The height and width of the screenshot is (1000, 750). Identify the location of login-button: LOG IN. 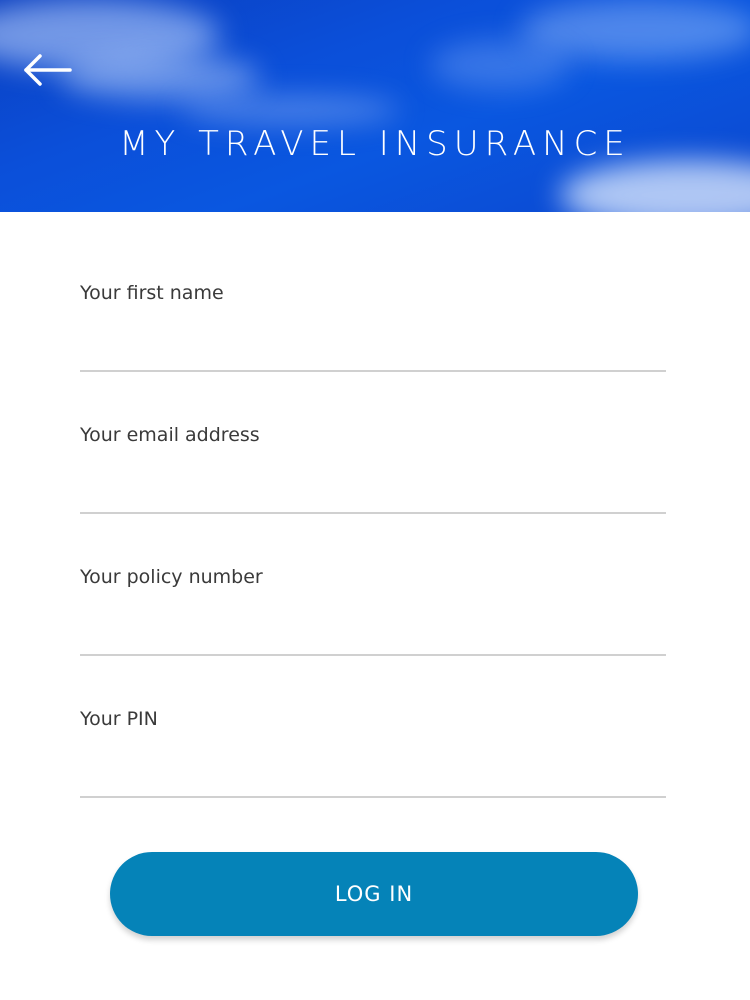
(374, 894).